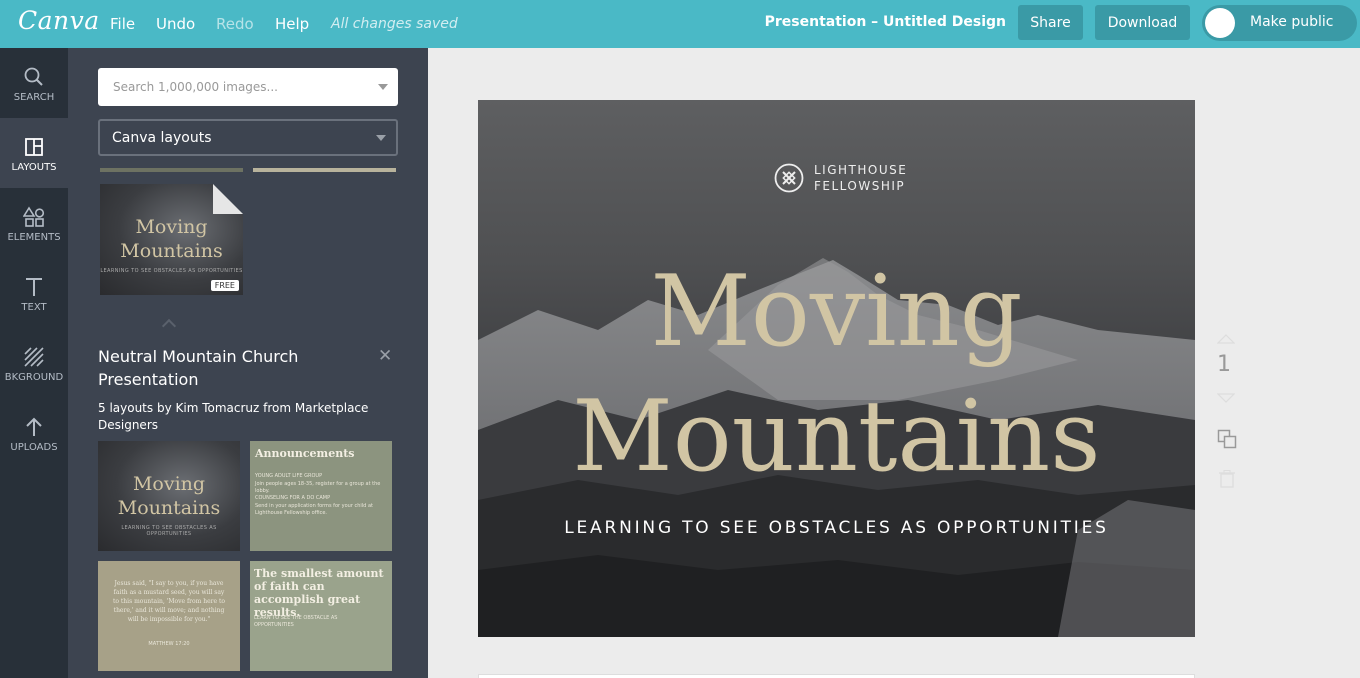 The image size is (1360, 678). What do you see at coordinates (305, 453) in the screenshot?
I see `thumb-title: Announcements` at bounding box center [305, 453].